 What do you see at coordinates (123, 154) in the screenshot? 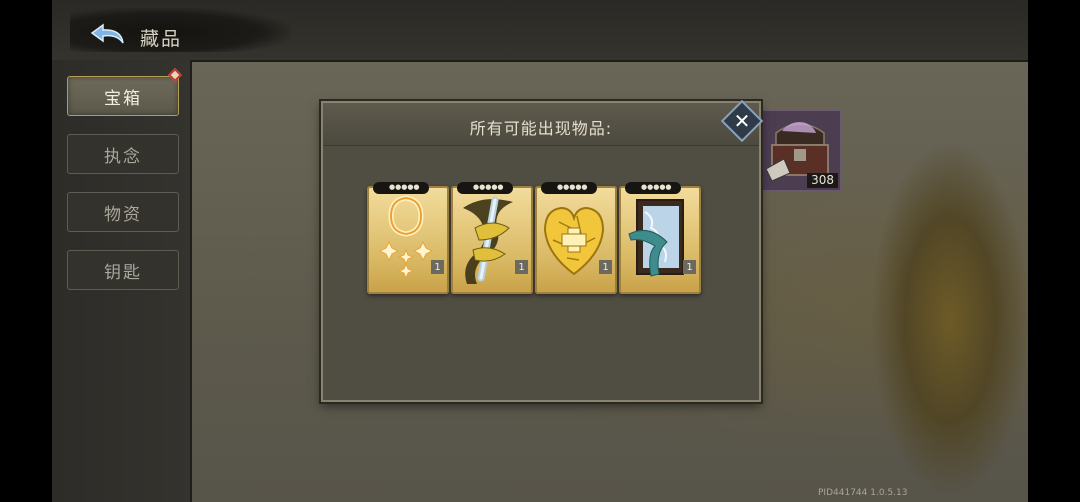
I see `sidebar-item-obsessions: 执念` at bounding box center [123, 154].